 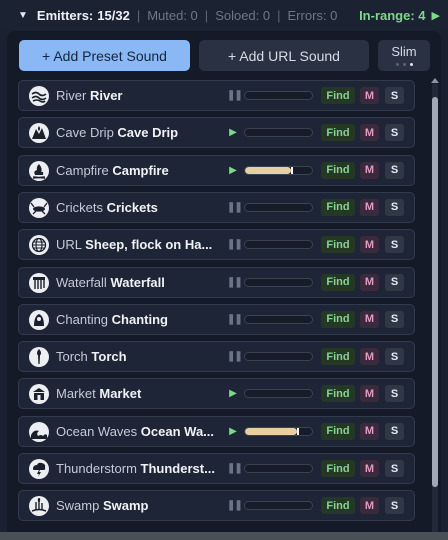 What do you see at coordinates (82, 319) in the screenshot?
I see `emitter-kind: Chanting` at bounding box center [82, 319].